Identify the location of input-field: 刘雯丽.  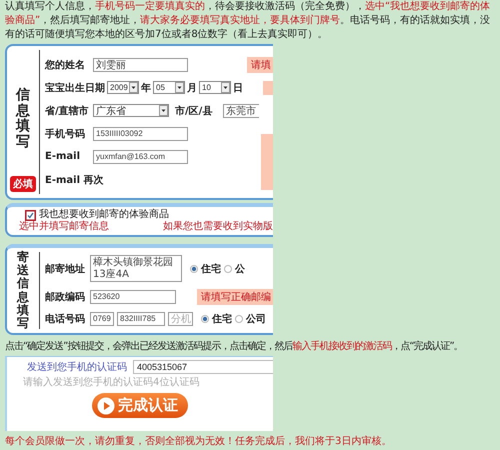
(140, 65).